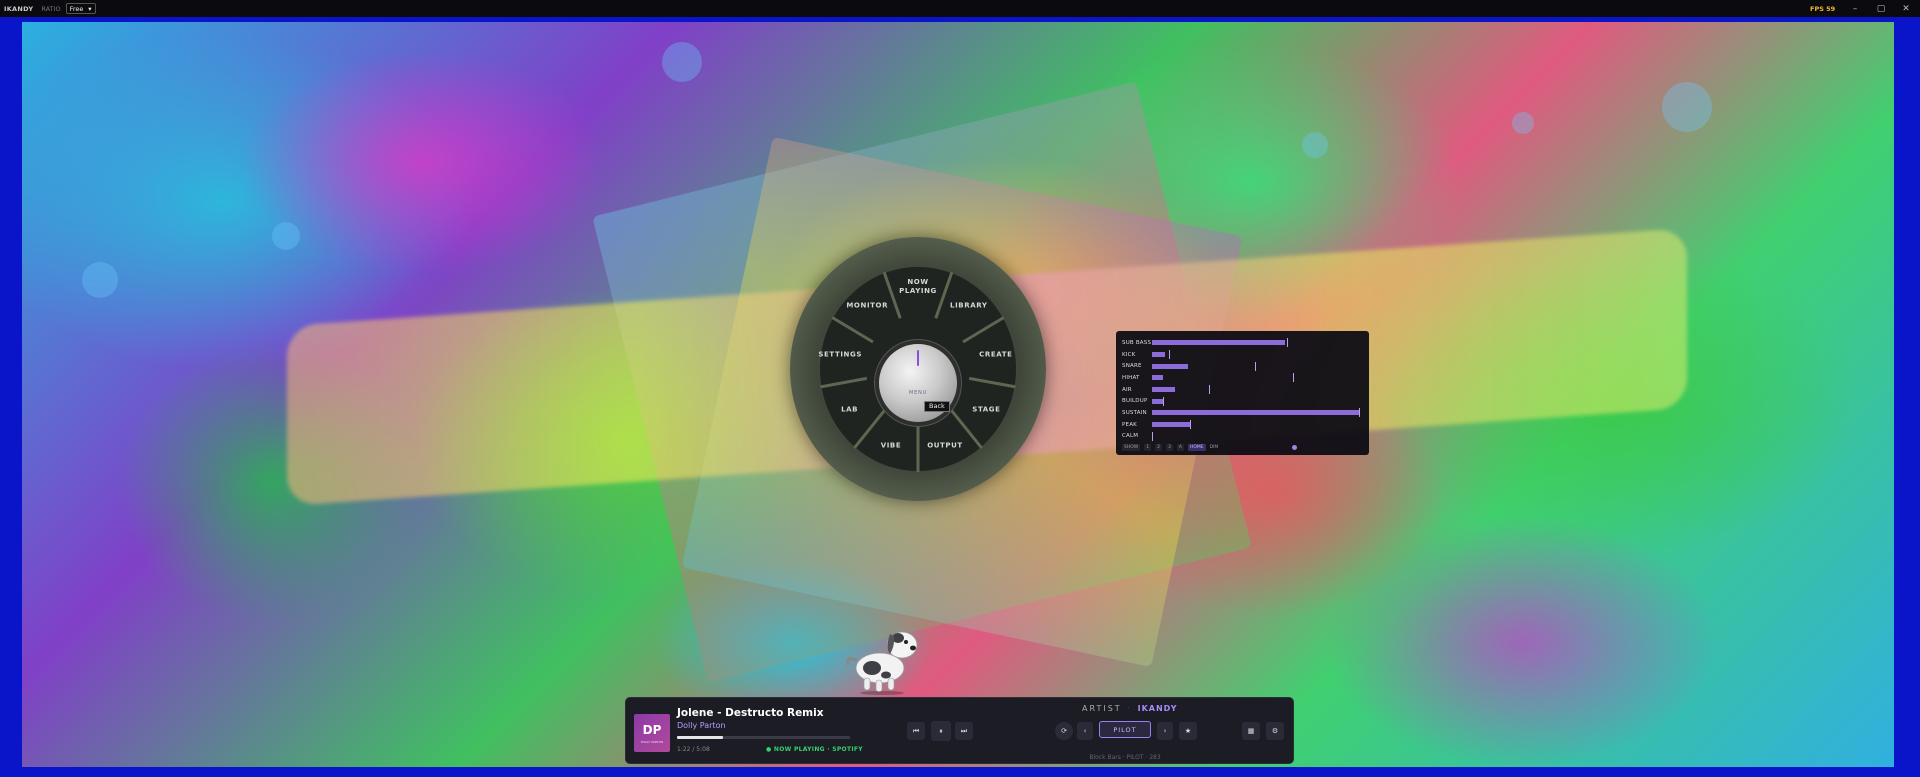  What do you see at coordinates (1165, 731) in the screenshot?
I see `next-preset-button: ›` at bounding box center [1165, 731].